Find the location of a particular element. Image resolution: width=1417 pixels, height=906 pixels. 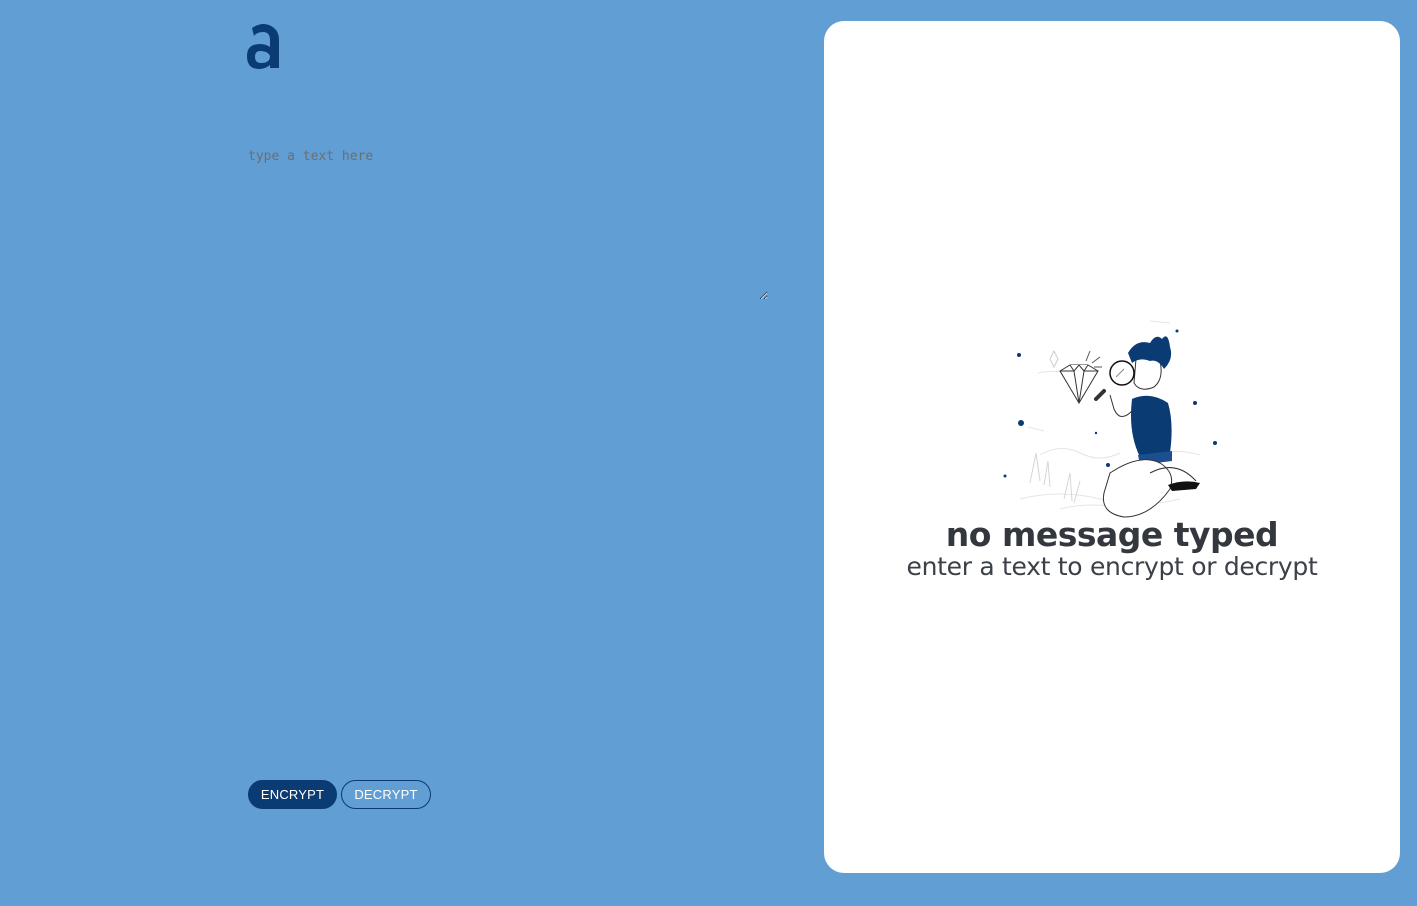

person-inspecting-diamond-illustration is located at coordinates (1116, 411).